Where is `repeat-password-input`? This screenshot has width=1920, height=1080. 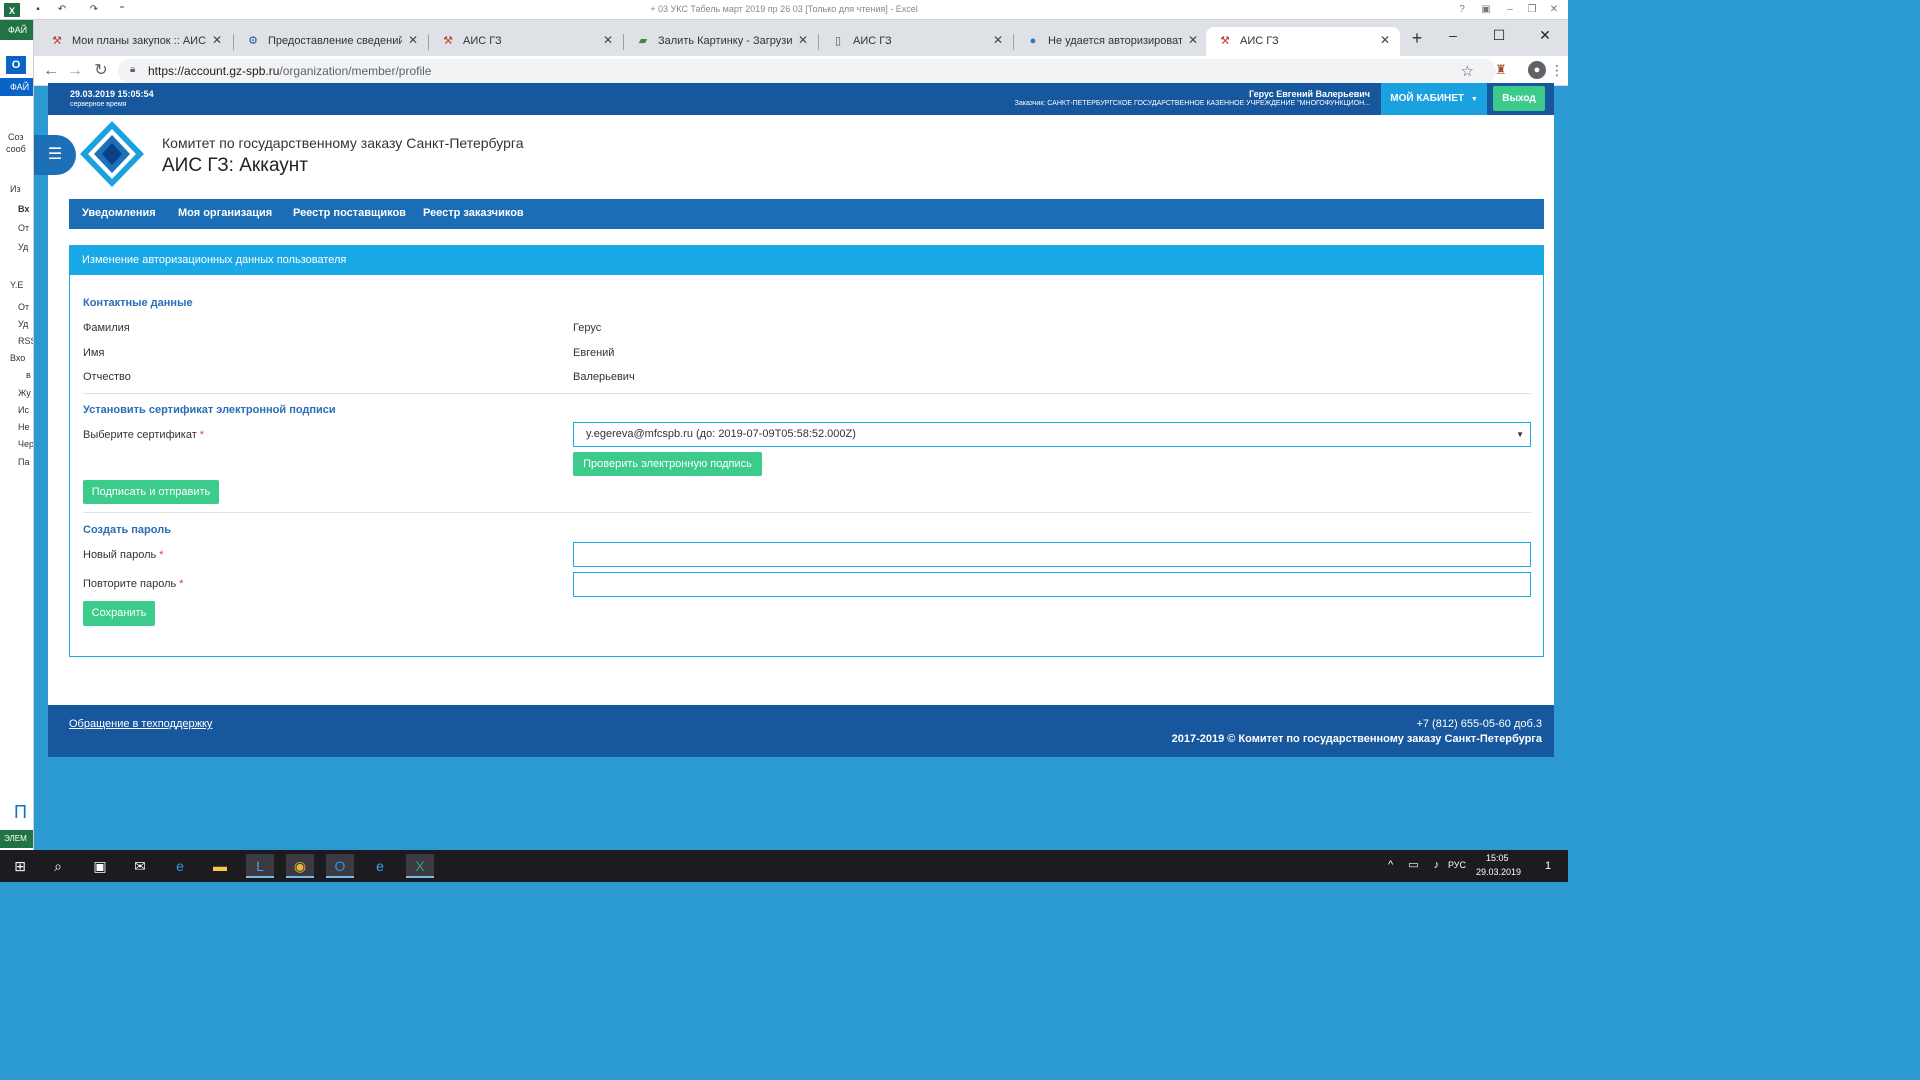 repeat-password-input is located at coordinates (1052, 584).